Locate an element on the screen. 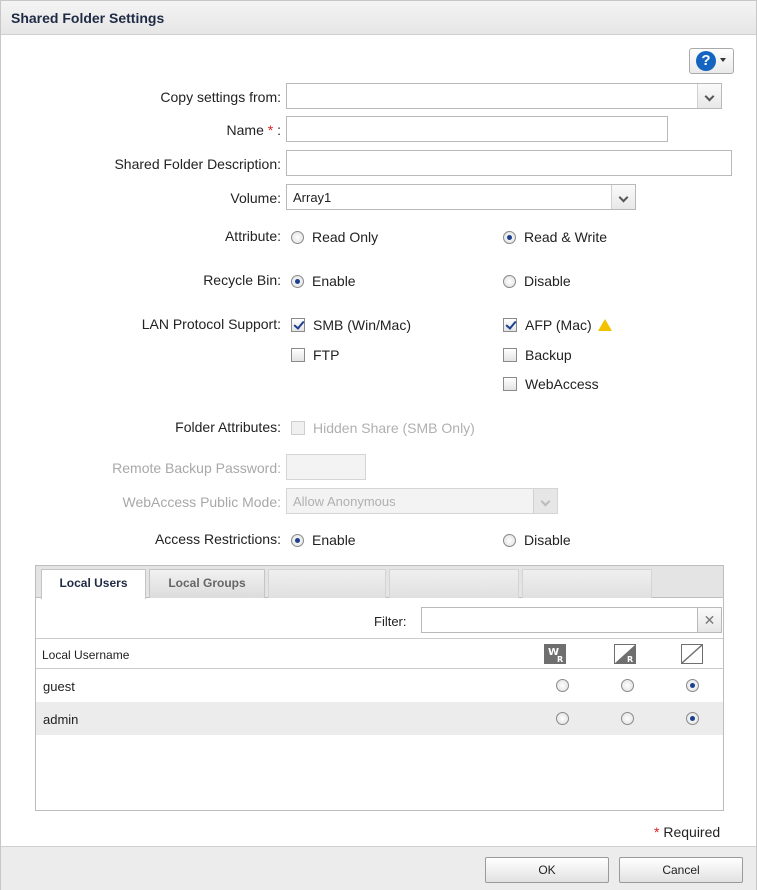 The width and height of the screenshot is (757, 890). hidden-share-checkbox: Hidden Share (SMB Only) is located at coordinates (383, 428).